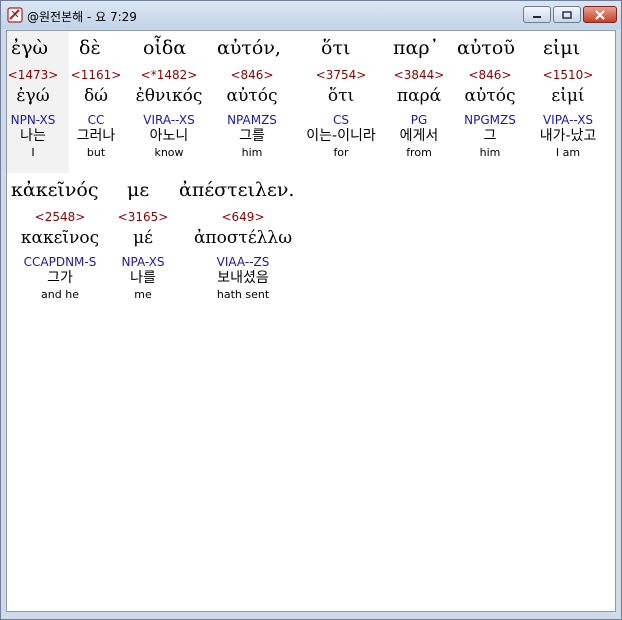 The width and height of the screenshot is (622, 620). I want to click on lemma: μέ, so click(143, 238).